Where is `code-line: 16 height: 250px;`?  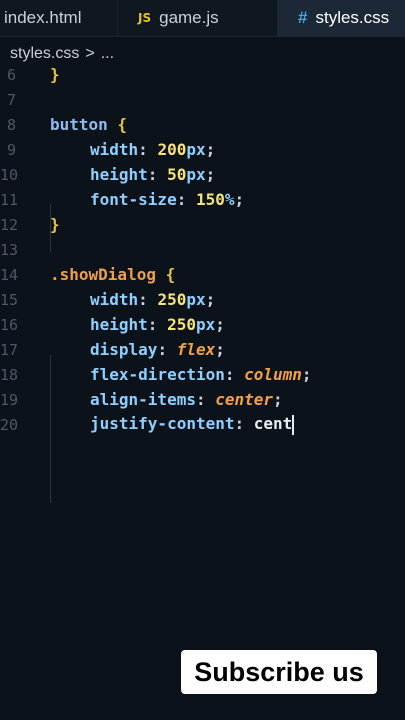 code-line: 16 height: 250px; is located at coordinates (112, 324).